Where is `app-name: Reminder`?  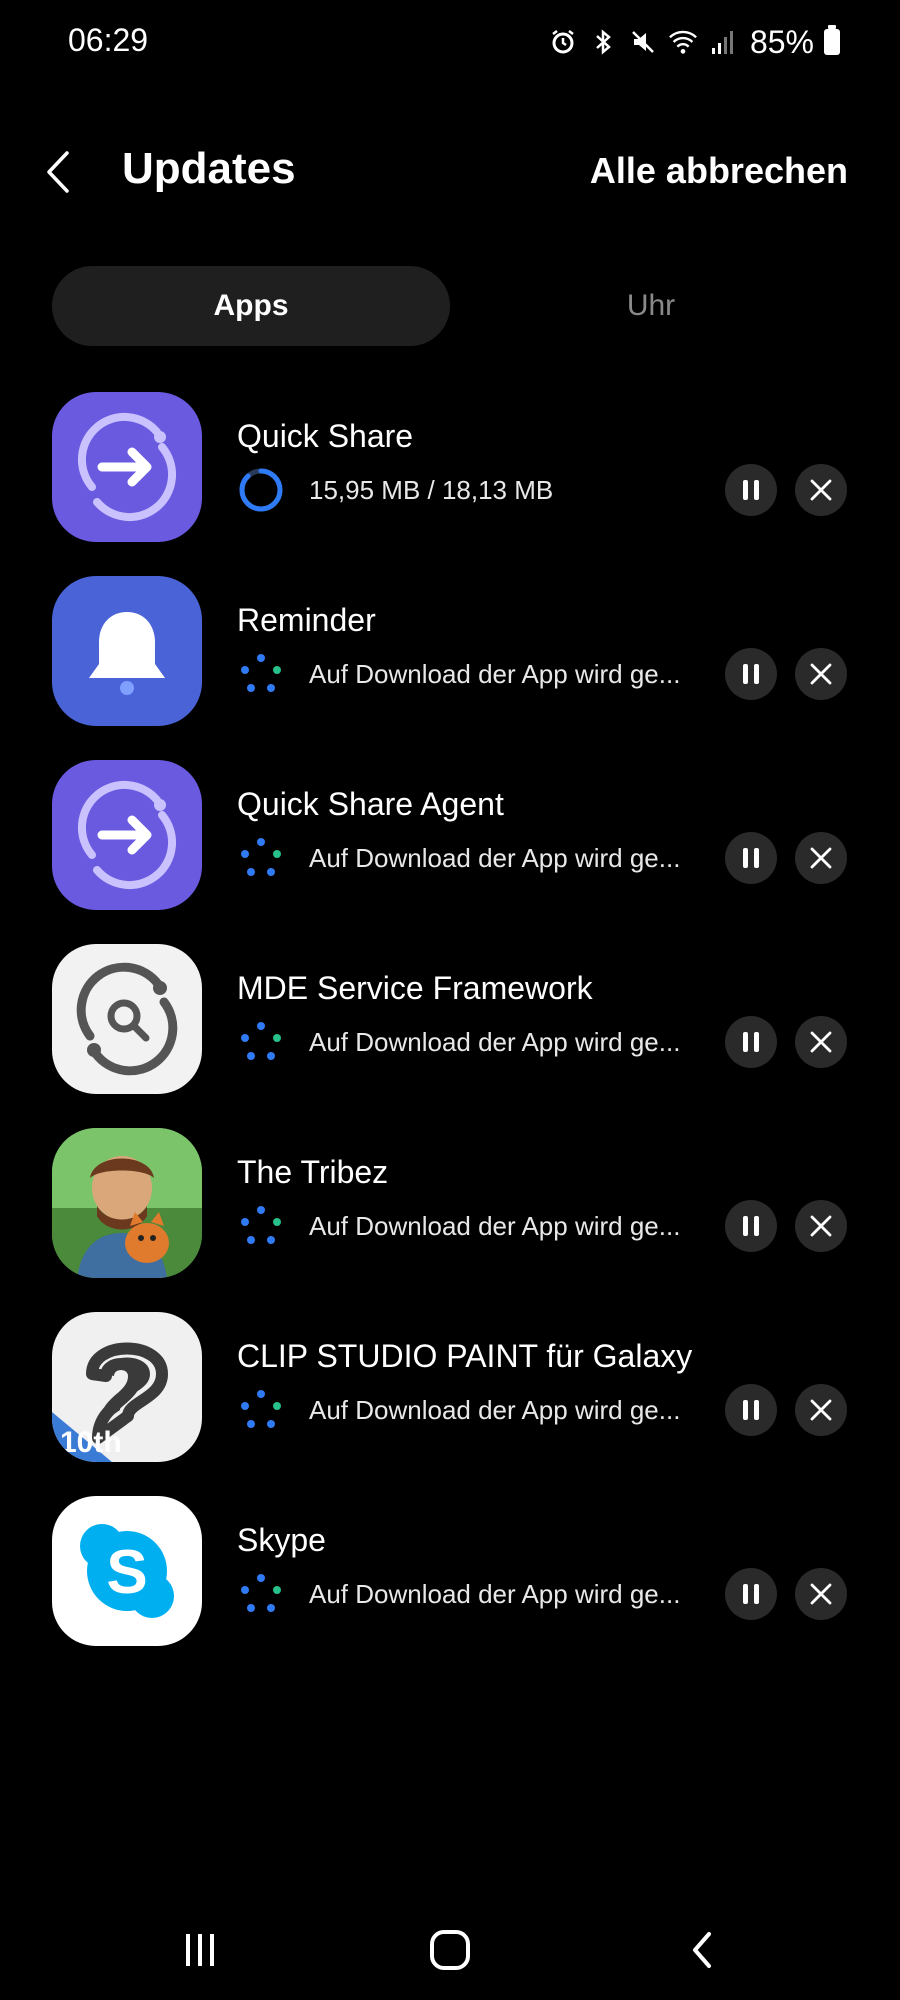 app-name: Reminder is located at coordinates (306, 620).